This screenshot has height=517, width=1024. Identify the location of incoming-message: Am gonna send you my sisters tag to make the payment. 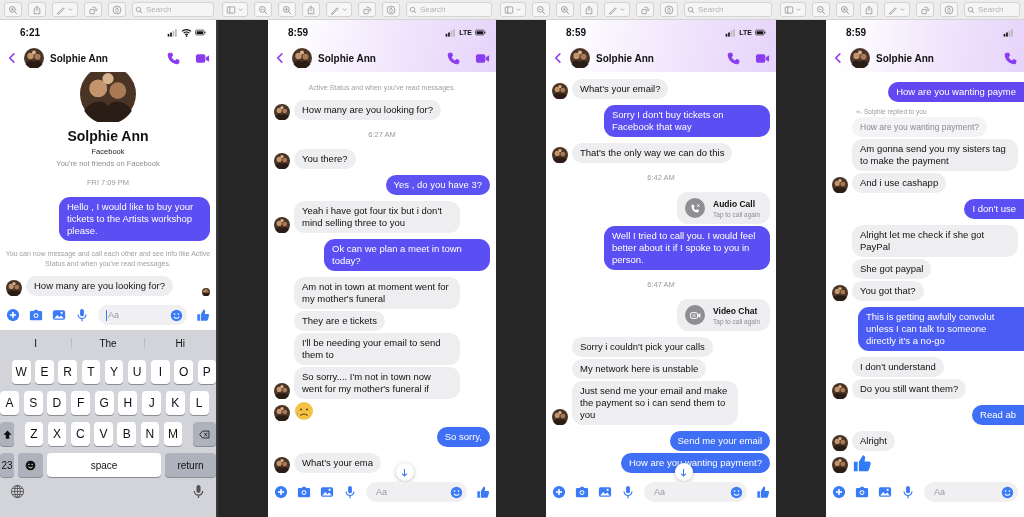
(935, 155).